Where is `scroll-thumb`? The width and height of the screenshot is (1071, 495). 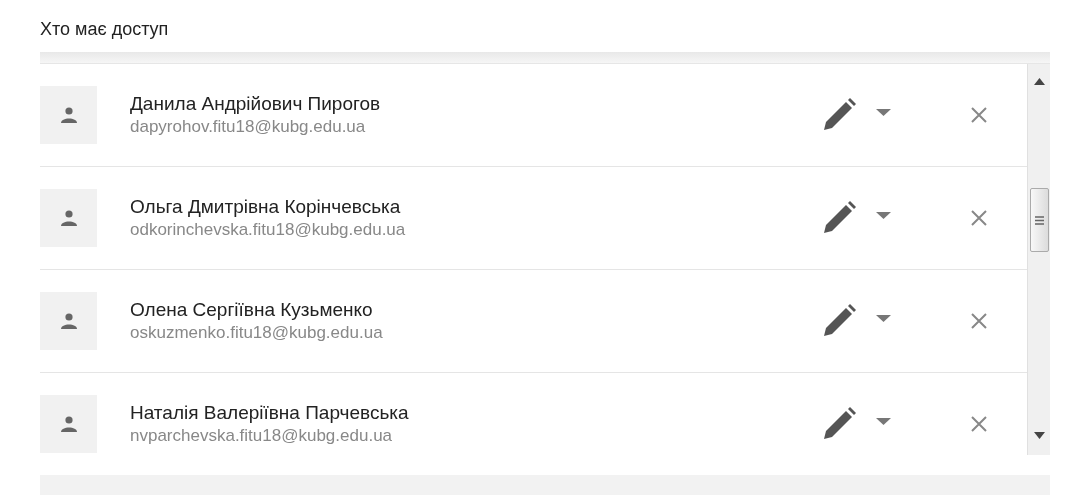 scroll-thumb is located at coordinates (1039, 220).